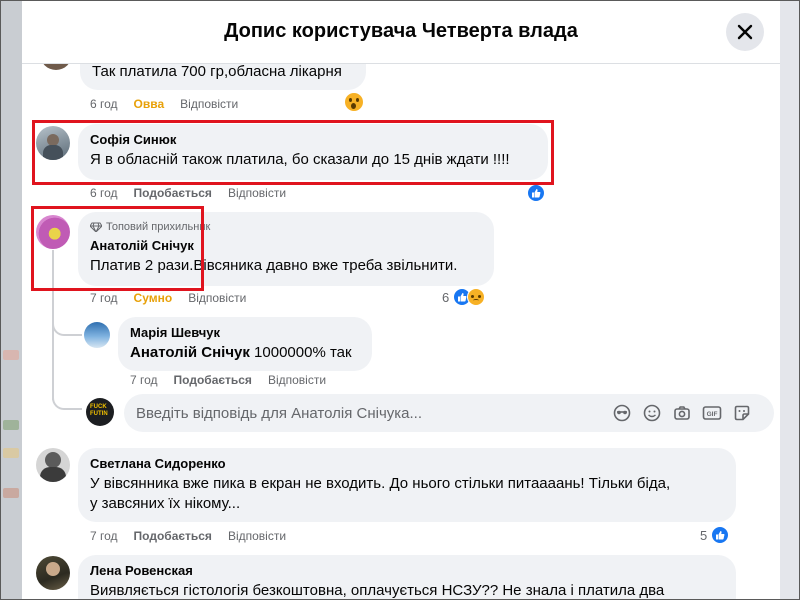 Image resolution: width=800 pixels, height=600 pixels. Describe the element at coordinates (153, 298) in the screenshot. I see `reaction-sad-link: Сумно` at that location.